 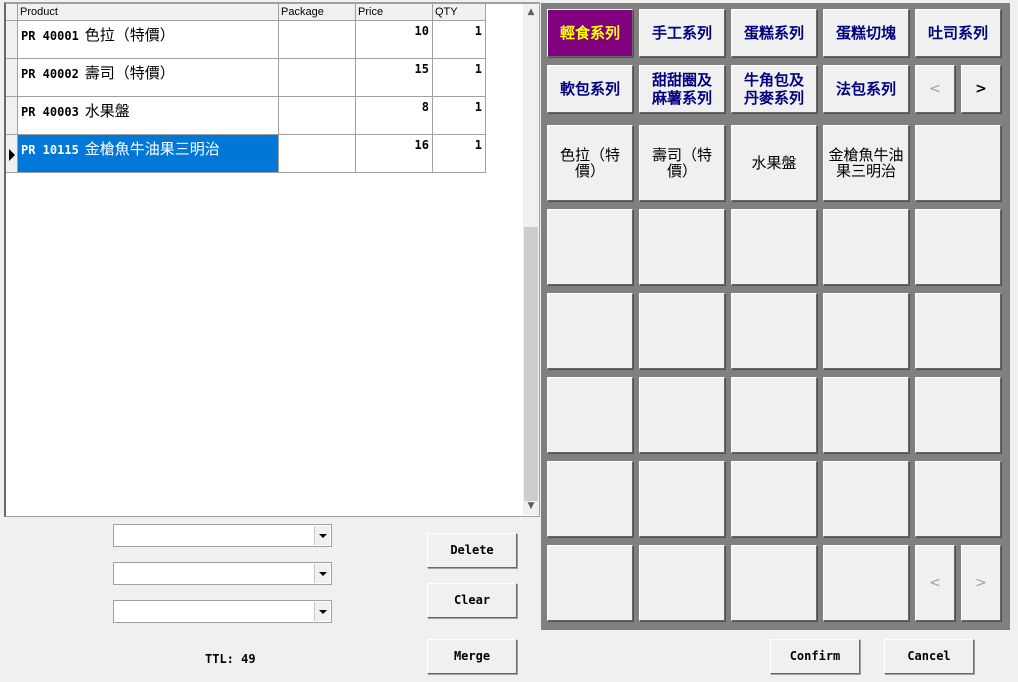 I want to click on cell-price: 8, so click(x=394, y=116).